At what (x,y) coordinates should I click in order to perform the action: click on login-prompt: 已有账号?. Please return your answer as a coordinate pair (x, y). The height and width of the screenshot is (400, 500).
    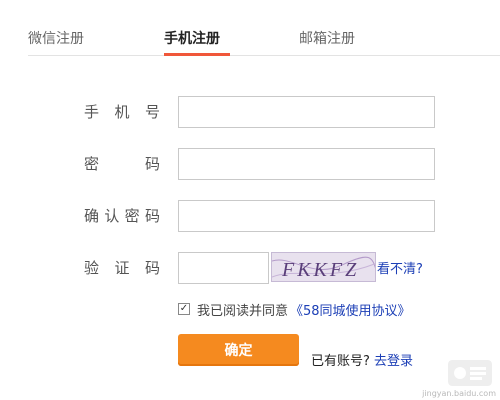
    Looking at the image, I should click on (340, 361).